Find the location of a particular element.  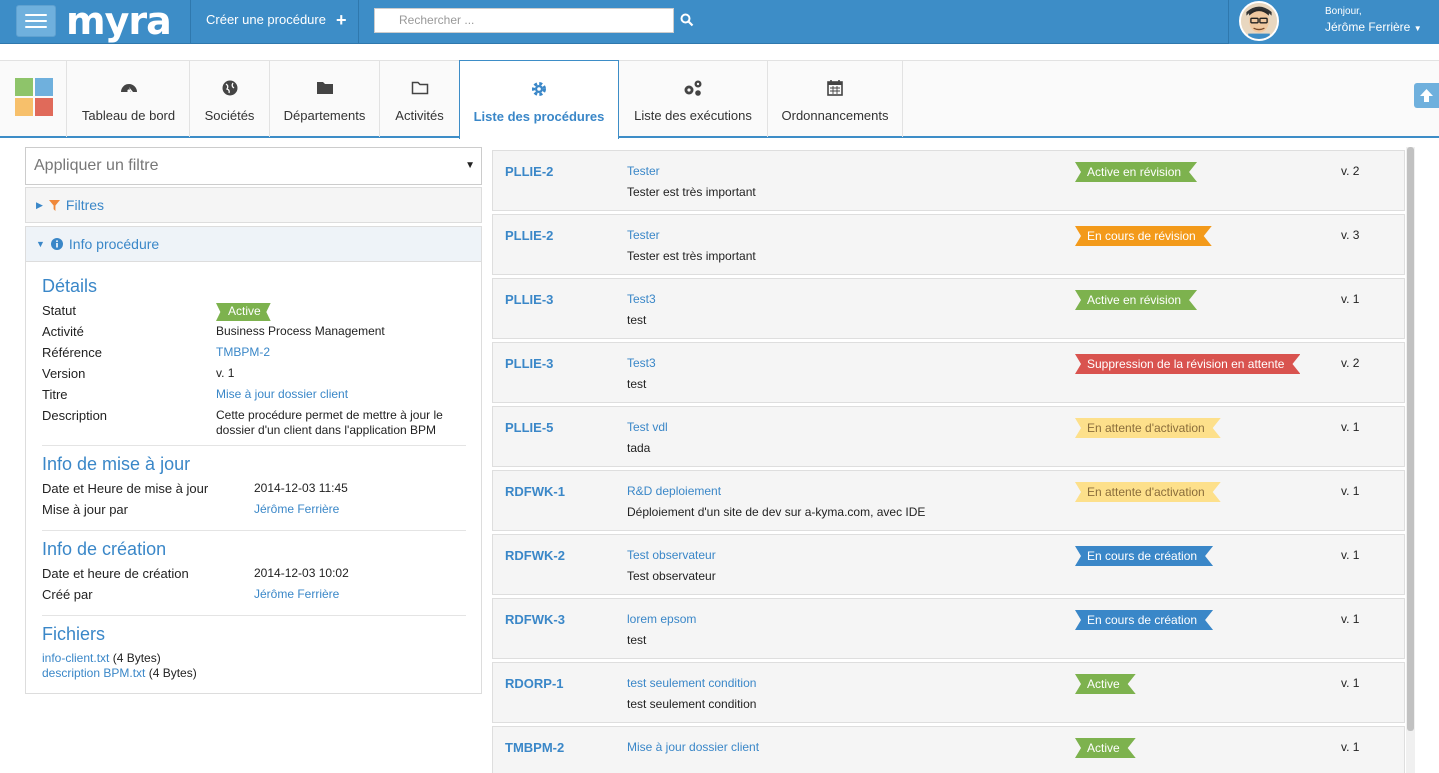

file-size: (4 Bytes) is located at coordinates (172, 673).